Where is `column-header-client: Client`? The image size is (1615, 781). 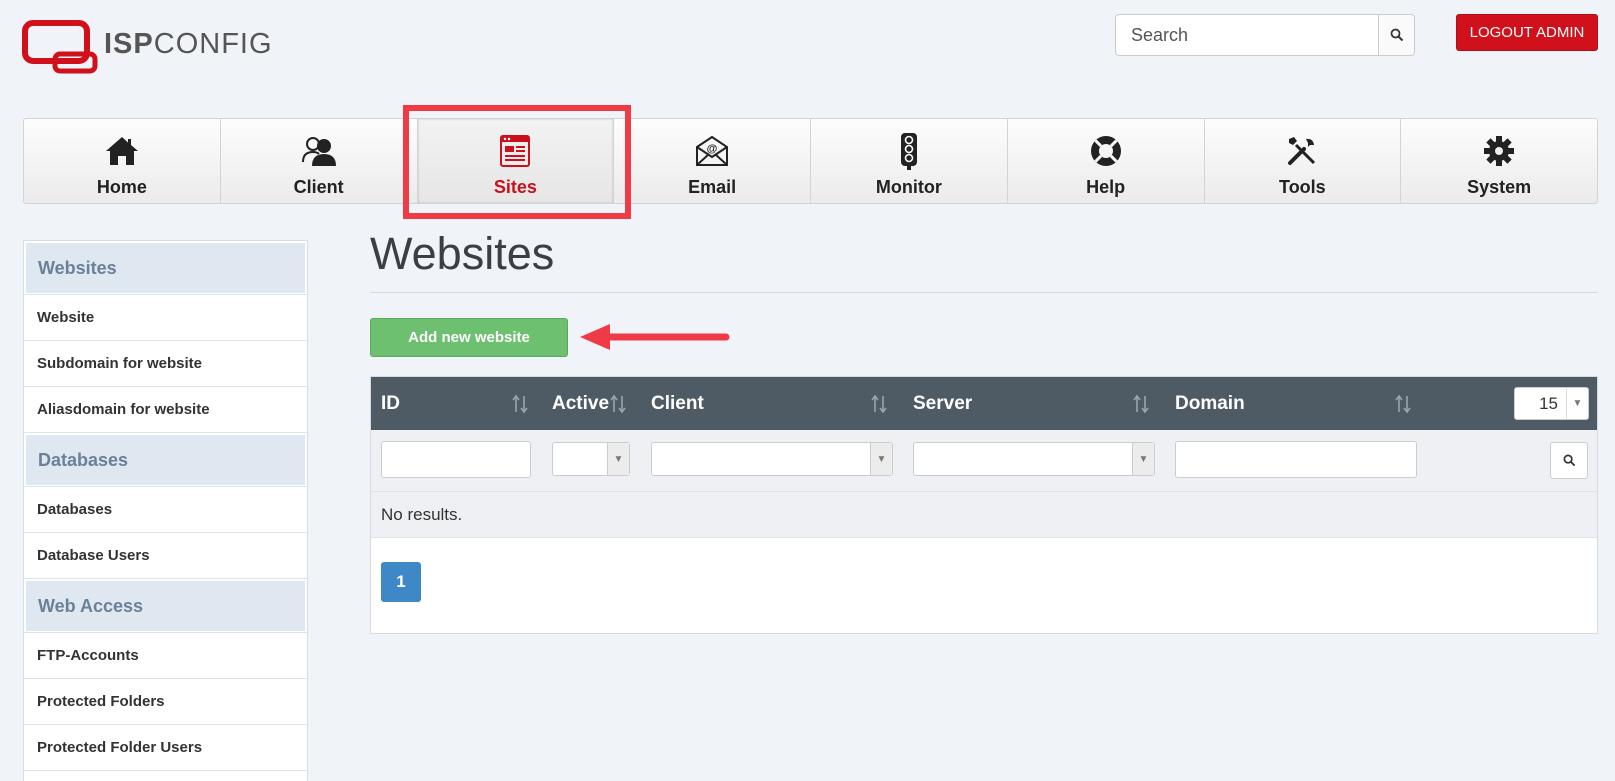 column-header-client: Client is located at coordinates (677, 403).